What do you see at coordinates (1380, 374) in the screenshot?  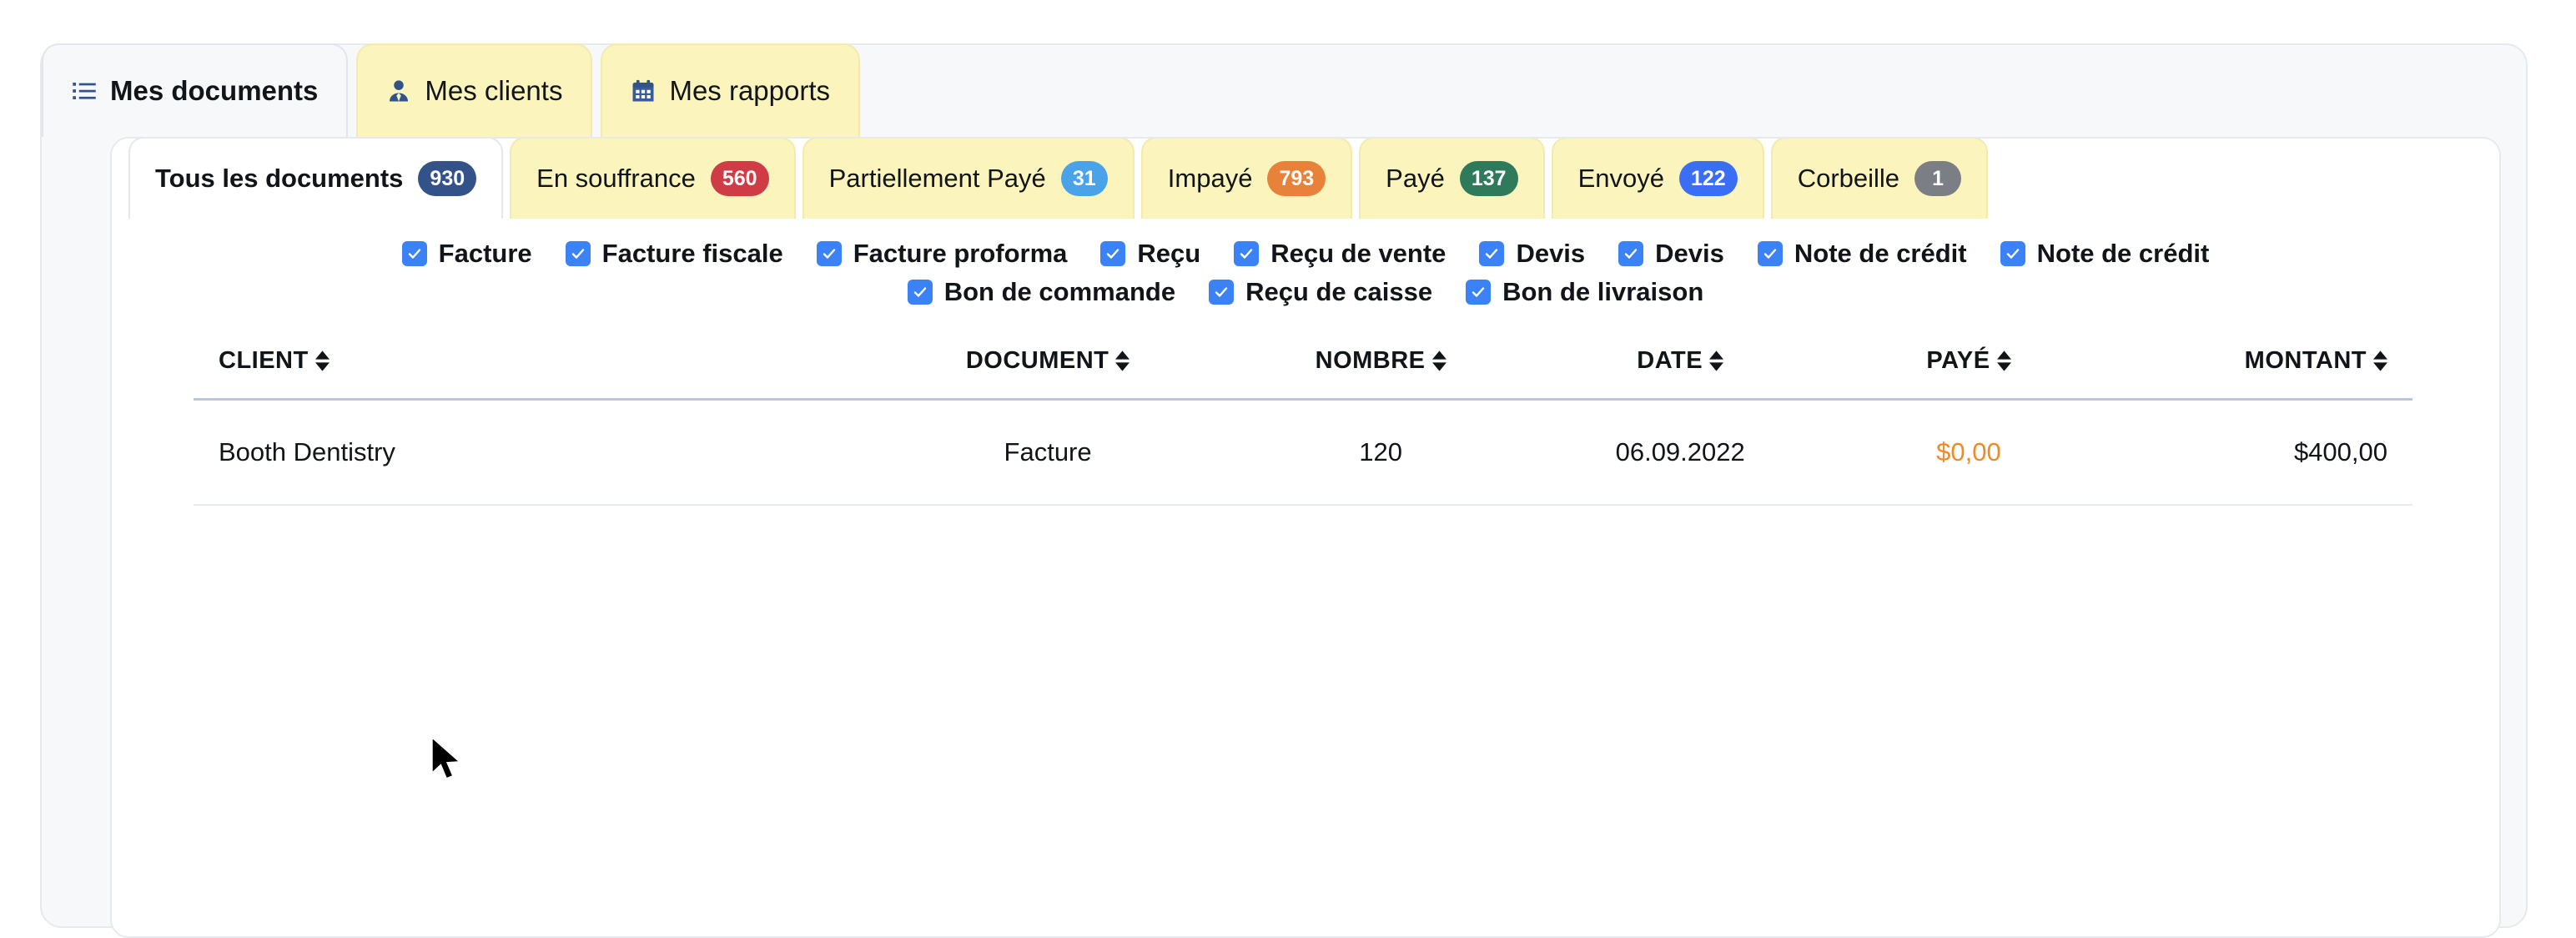 I see `column-header-nombre: NOMBRE` at bounding box center [1380, 374].